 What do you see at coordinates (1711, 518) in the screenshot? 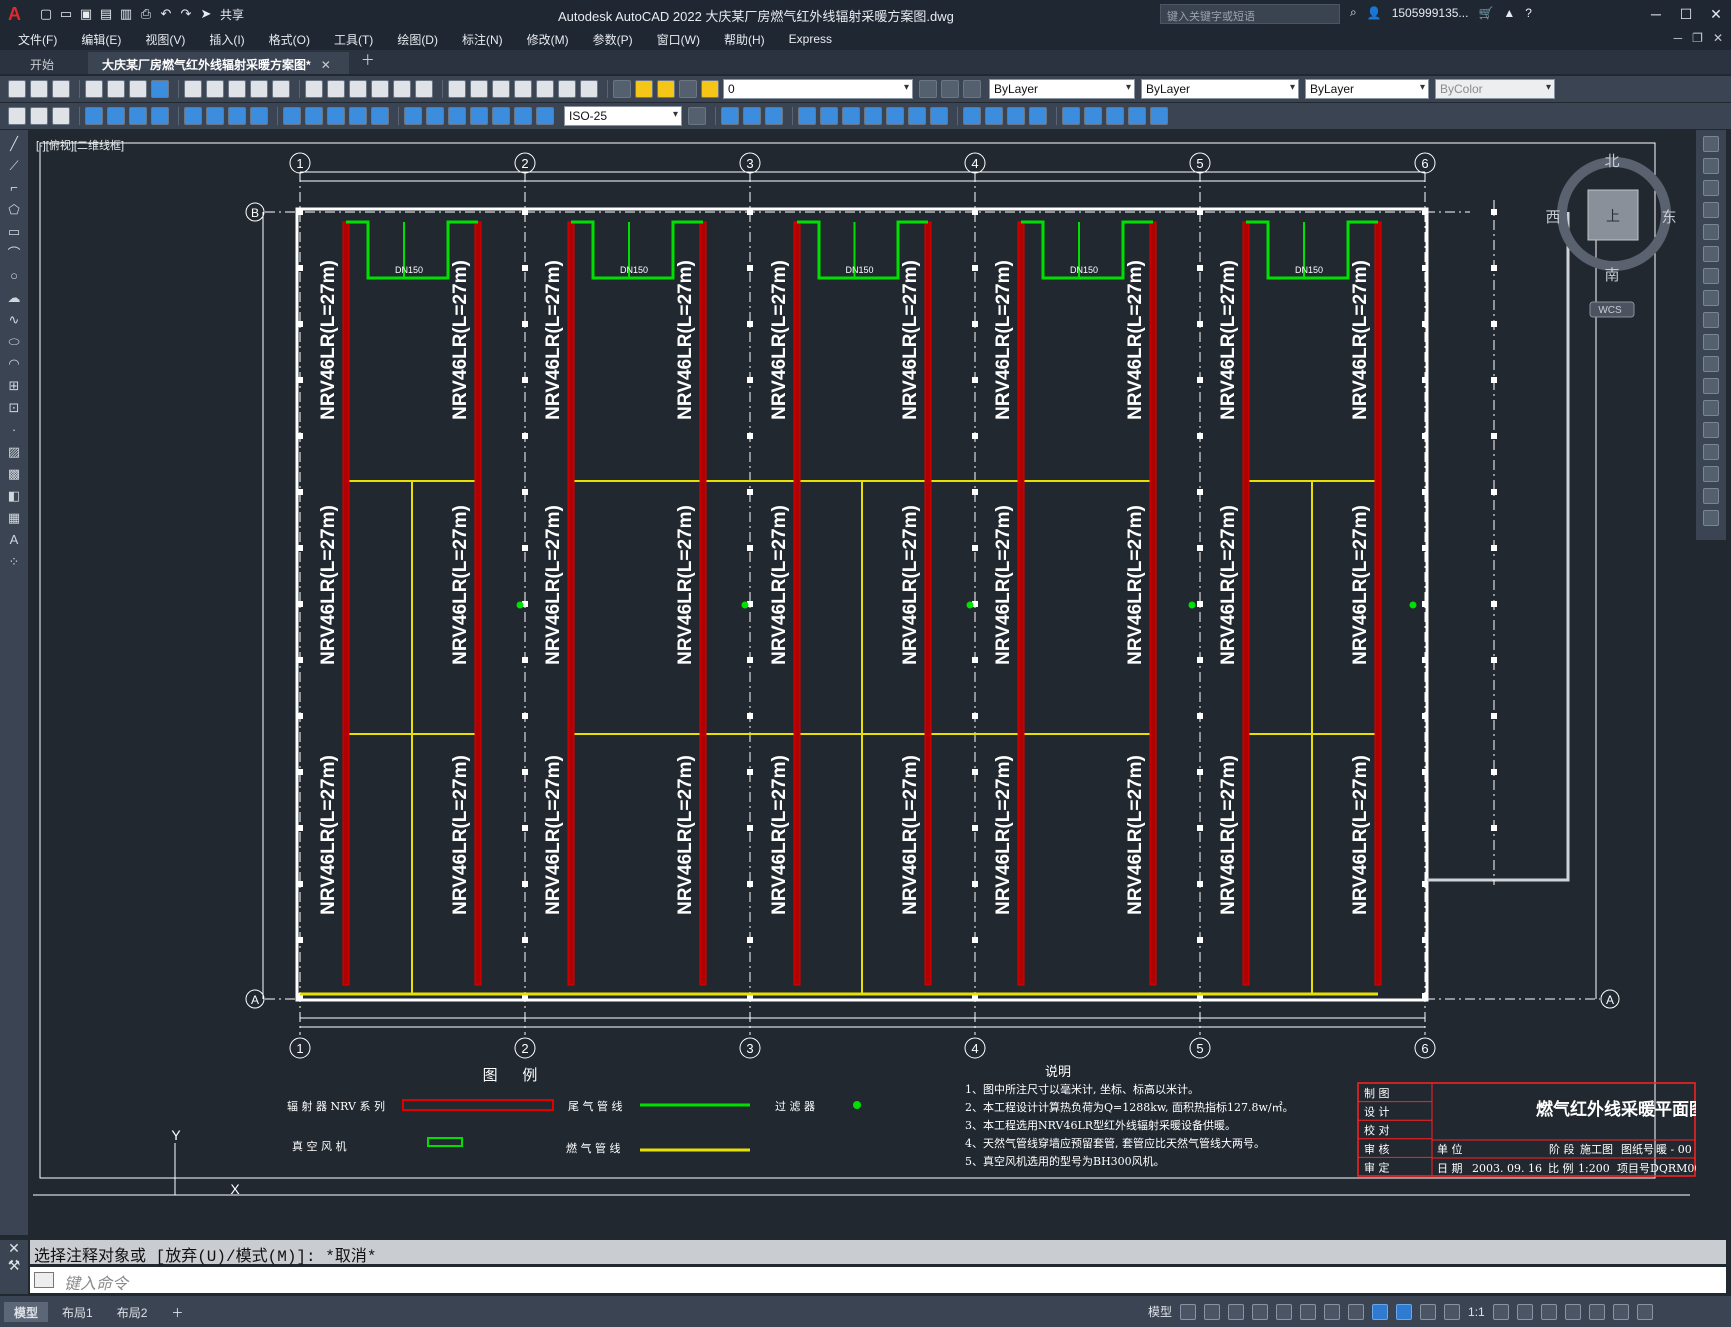
I see `explode-icon` at bounding box center [1711, 518].